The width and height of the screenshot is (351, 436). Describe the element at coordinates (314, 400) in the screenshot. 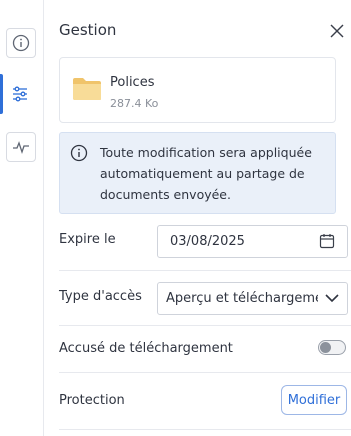

I see `modify-protection-button: Modifier` at that location.